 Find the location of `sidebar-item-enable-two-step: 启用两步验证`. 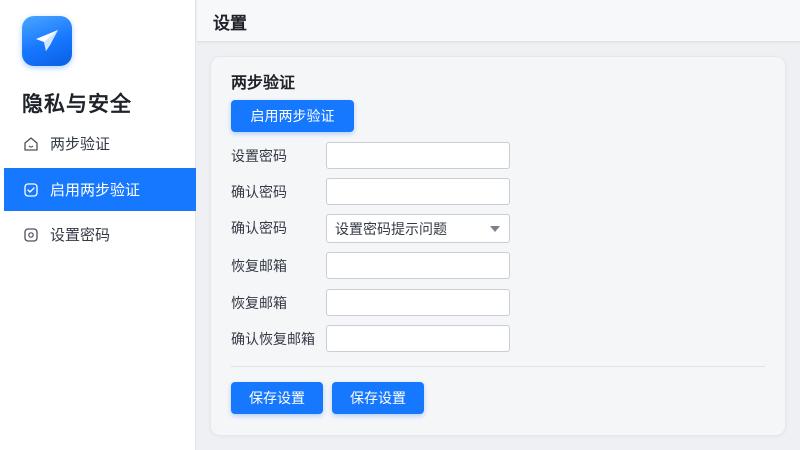

sidebar-item-enable-two-step: 启用两步验证 is located at coordinates (100, 189).